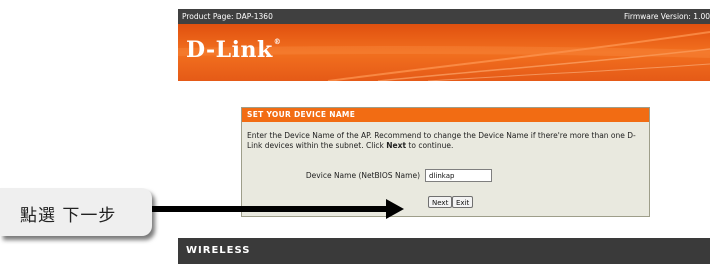 Image resolution: width=710 pixels, height=264 pixels. I want to click on next-button: Next, so click(440, 202).